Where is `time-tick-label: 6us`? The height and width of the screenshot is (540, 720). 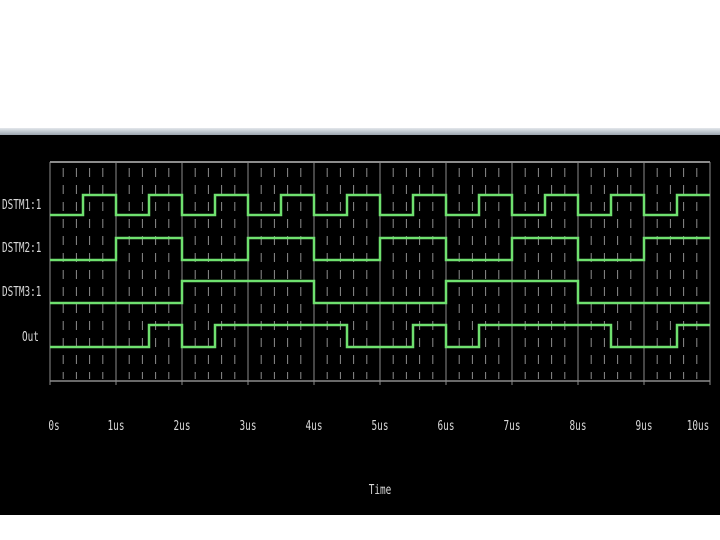 time-tick-label: 6us is located at coordinates (446, 426).